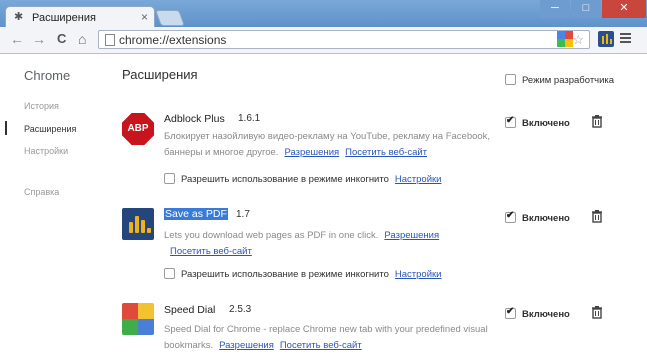 This screenshot has width=647, height=359. What do you see at coordinates (61, 39) in the screenshot?
I see `reload-icon: C` at bounding box center [61, 39].